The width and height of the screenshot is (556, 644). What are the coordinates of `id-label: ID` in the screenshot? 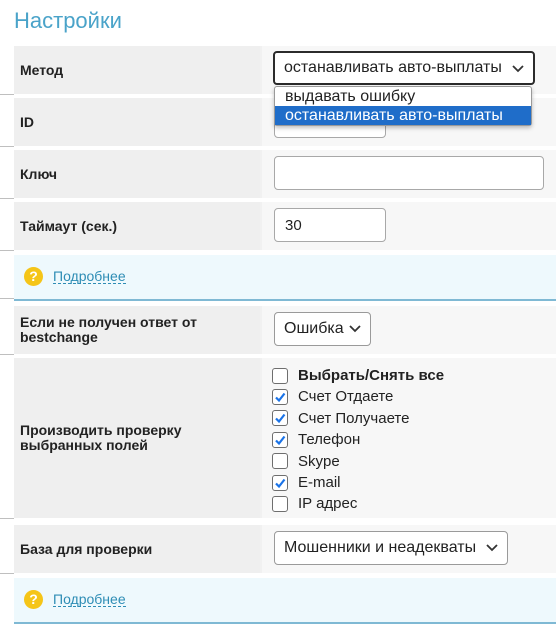 It's located at (137, 122).